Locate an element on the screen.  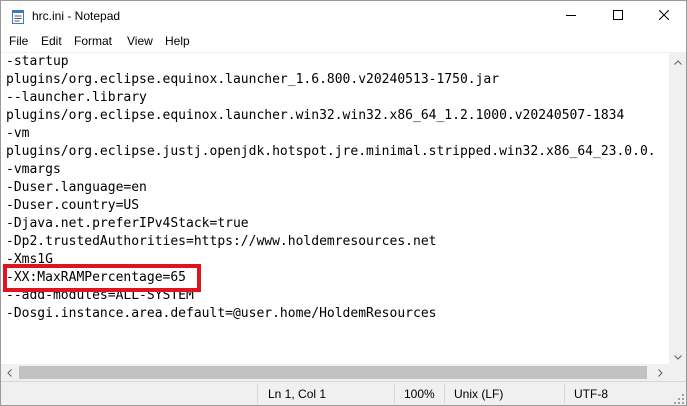
minimize-button is located at coordinates (571, 16).